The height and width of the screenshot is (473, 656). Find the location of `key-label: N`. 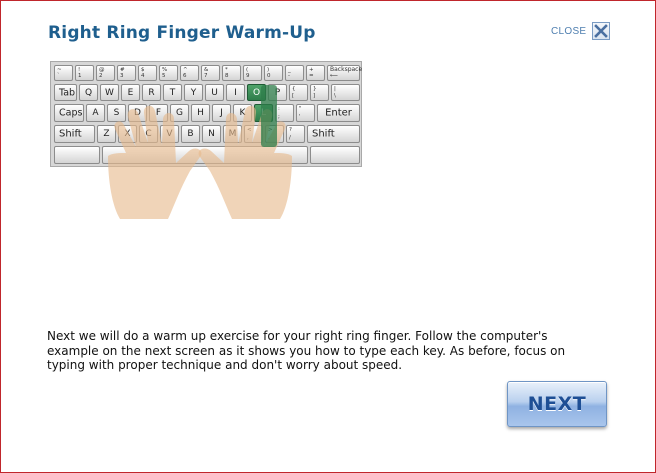

key-label: N is located at coordinates (211, 134).